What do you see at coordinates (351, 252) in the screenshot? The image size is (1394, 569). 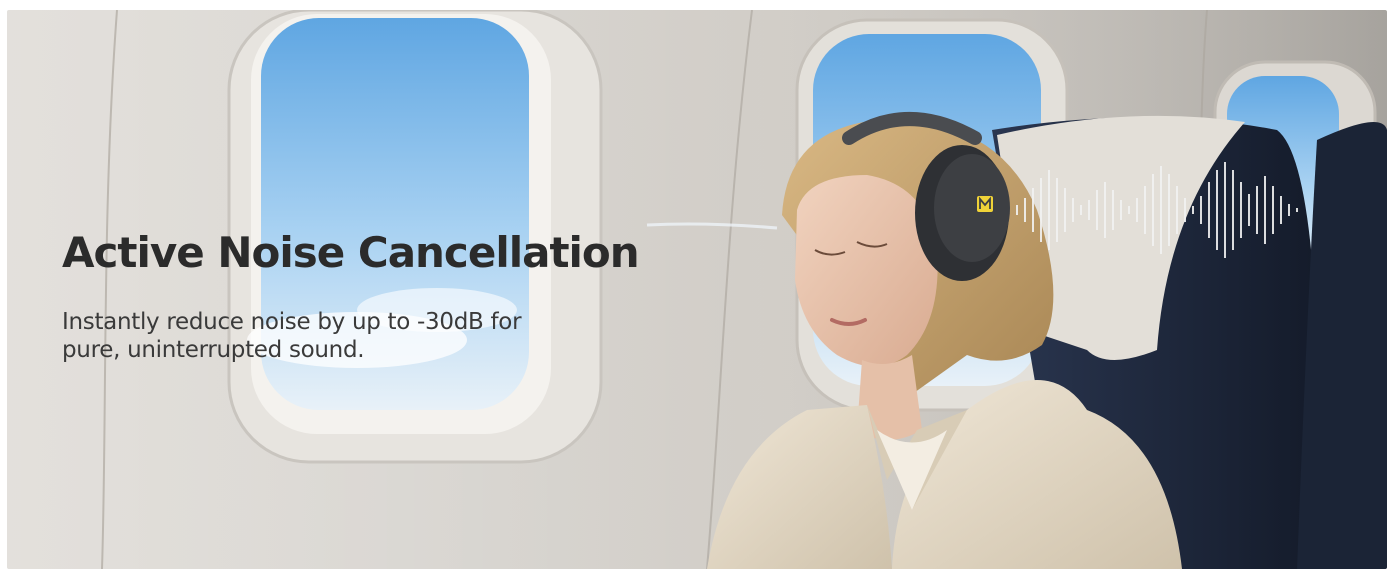 I see `feature-headline: Active Noise Cancellation` at bounding box center [351, 252].